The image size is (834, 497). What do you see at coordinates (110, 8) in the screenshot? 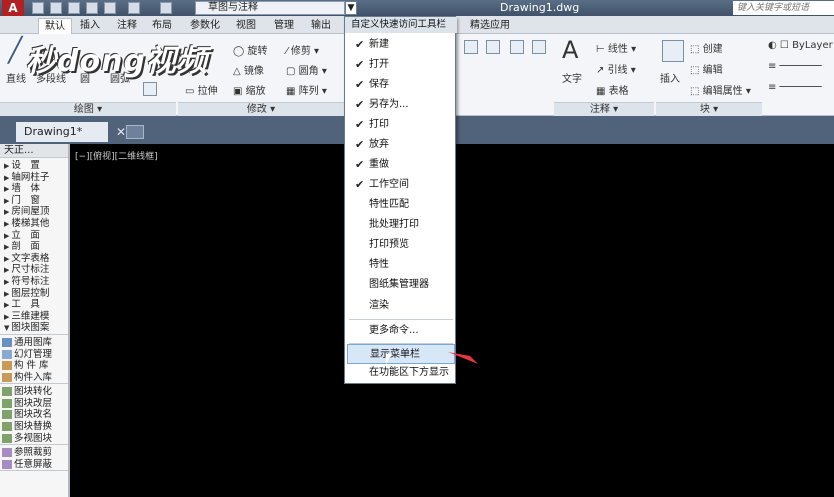
I see `print-icon` at bounding box center [110, 8].